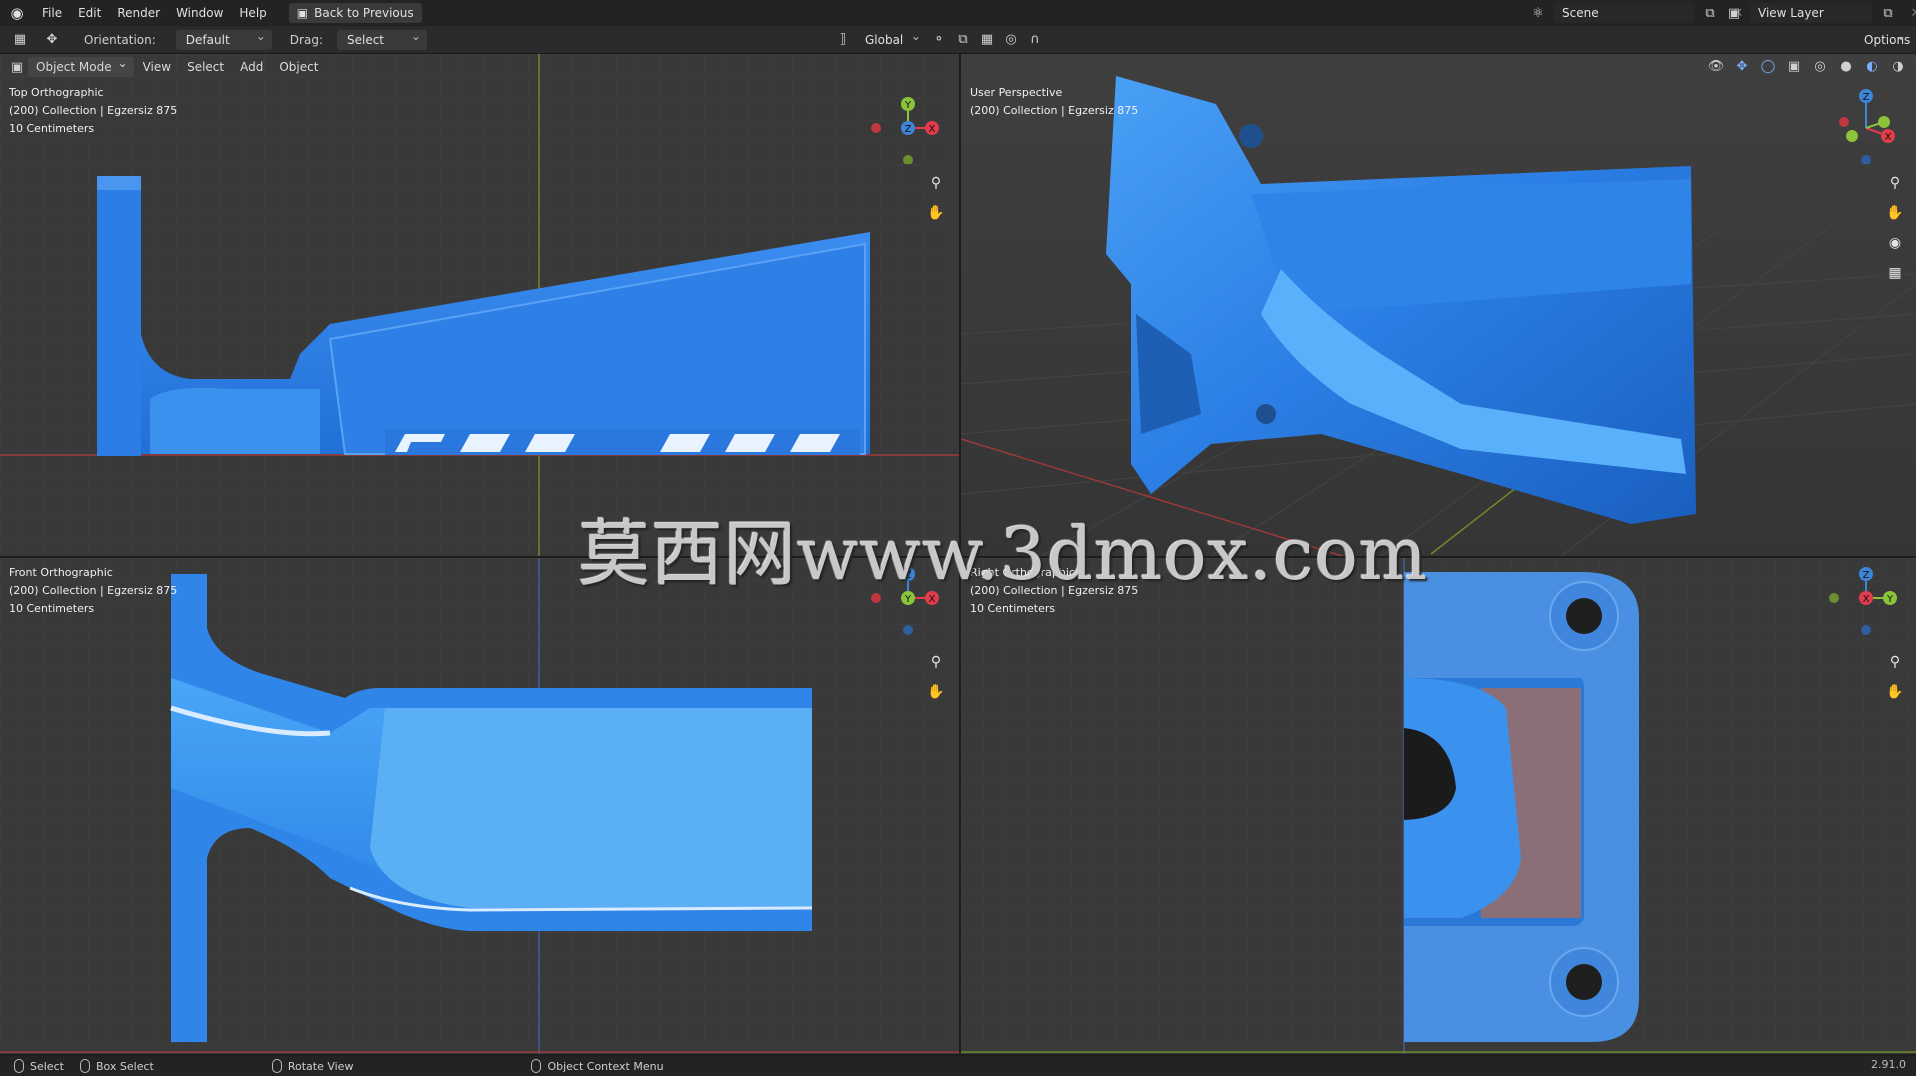 The height and width of the screenshot is (1076, 1916). Describe the element at coordinates (1538, 13) in the screenshot. I see `scene-selector-icon: ⚛` at that location.